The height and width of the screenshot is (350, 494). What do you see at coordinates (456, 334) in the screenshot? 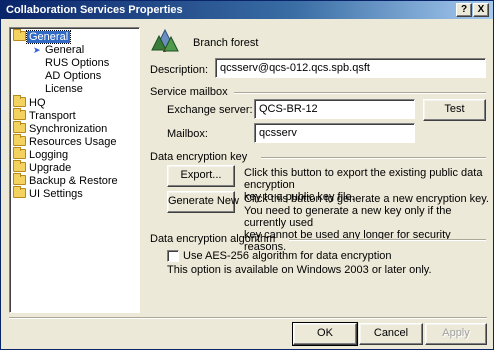
I see `apply-button: Apply` at bounding box center [456, 334].